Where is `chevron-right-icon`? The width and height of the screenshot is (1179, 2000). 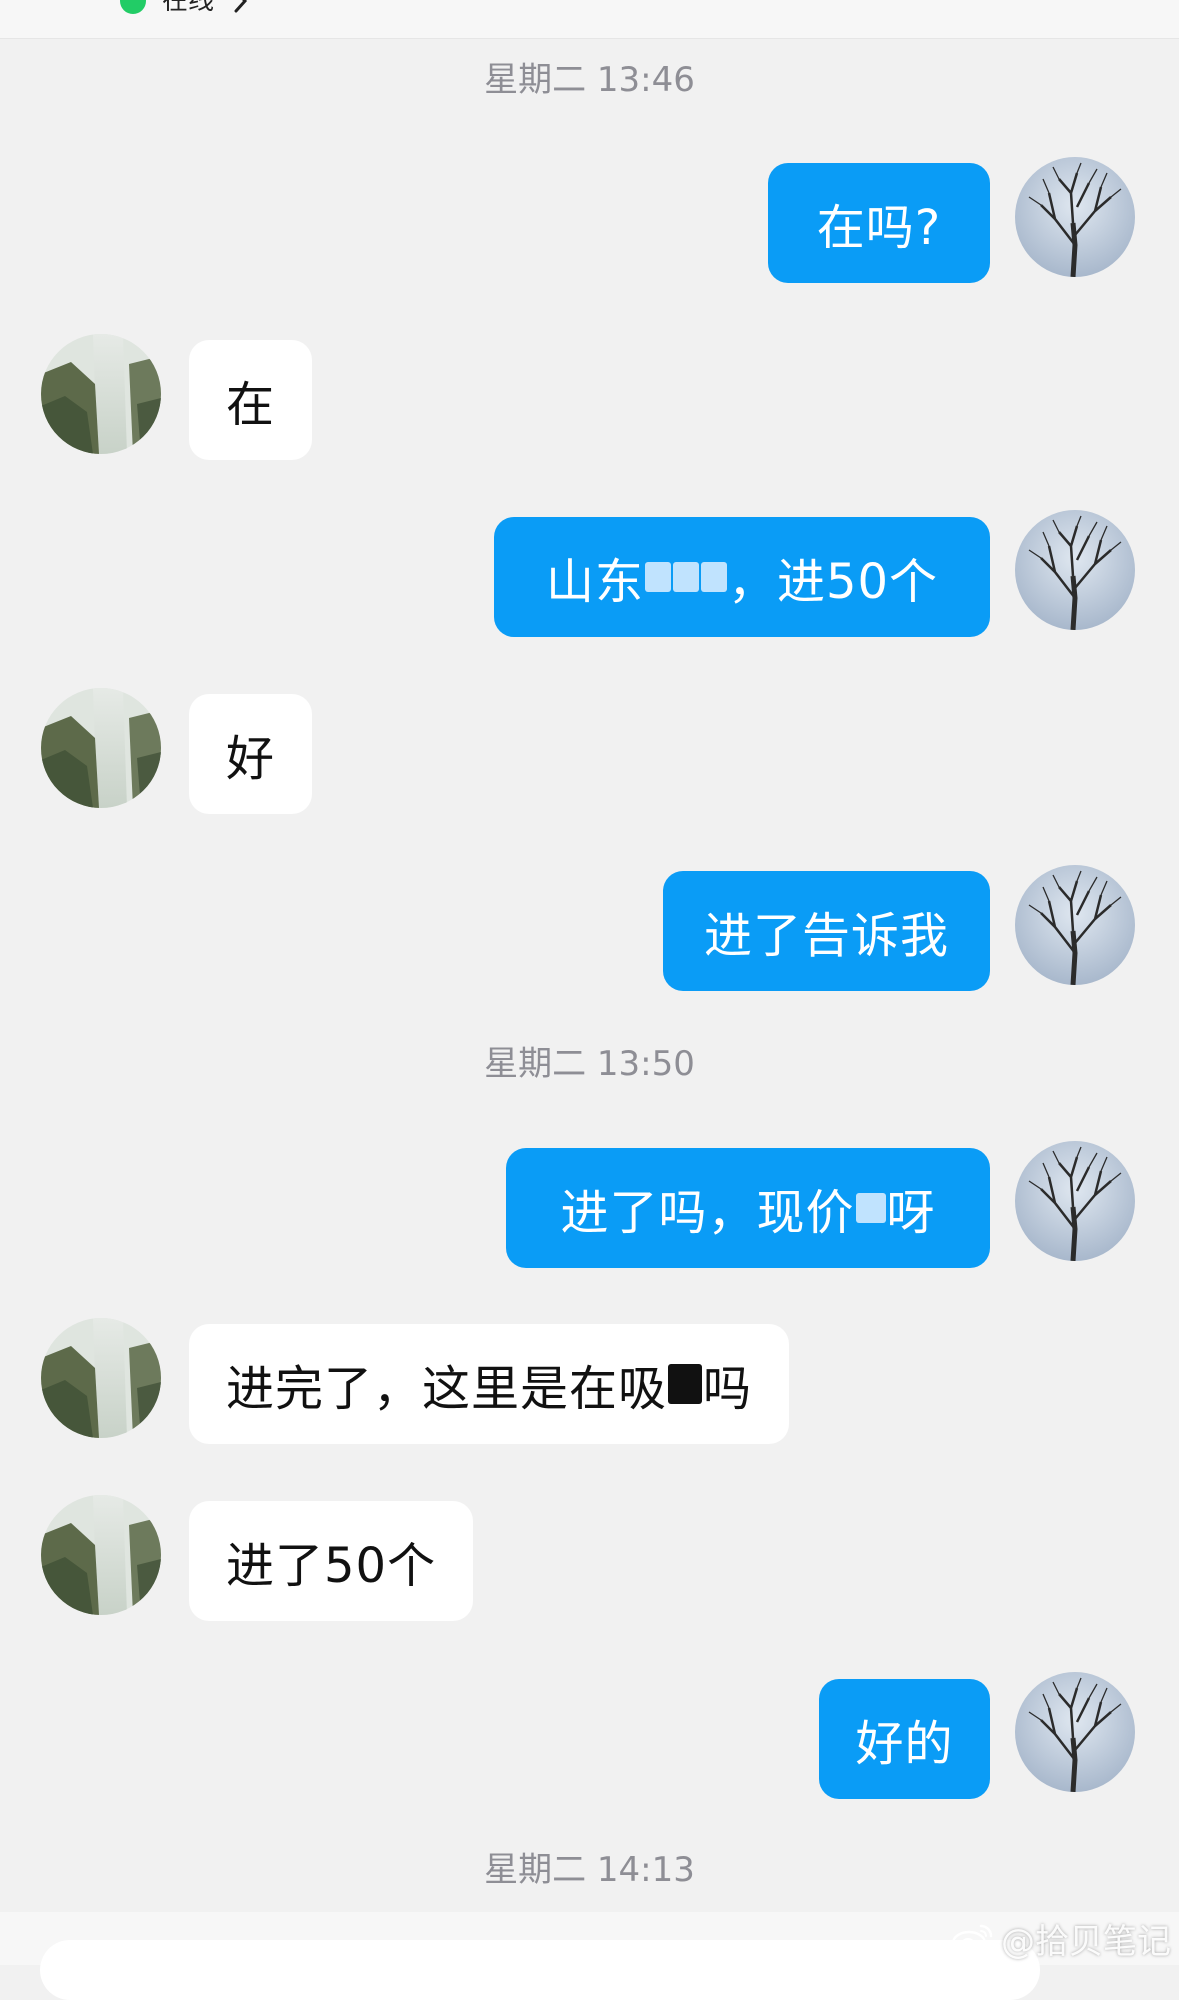
chevron-right-icon is located at coordinates (241, 7).